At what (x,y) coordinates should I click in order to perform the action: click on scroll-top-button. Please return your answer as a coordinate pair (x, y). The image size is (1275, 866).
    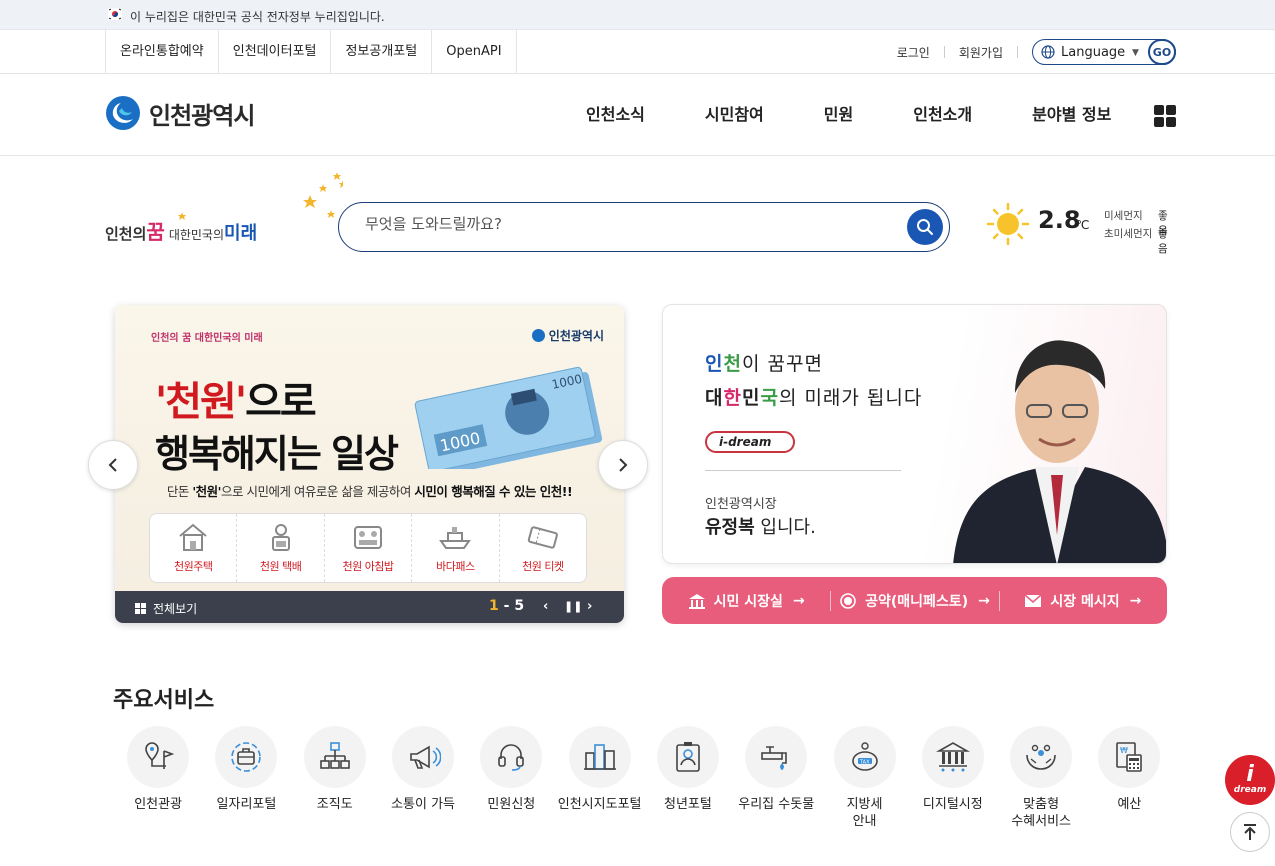
    Looking at the image, I should click on (1250, 832).